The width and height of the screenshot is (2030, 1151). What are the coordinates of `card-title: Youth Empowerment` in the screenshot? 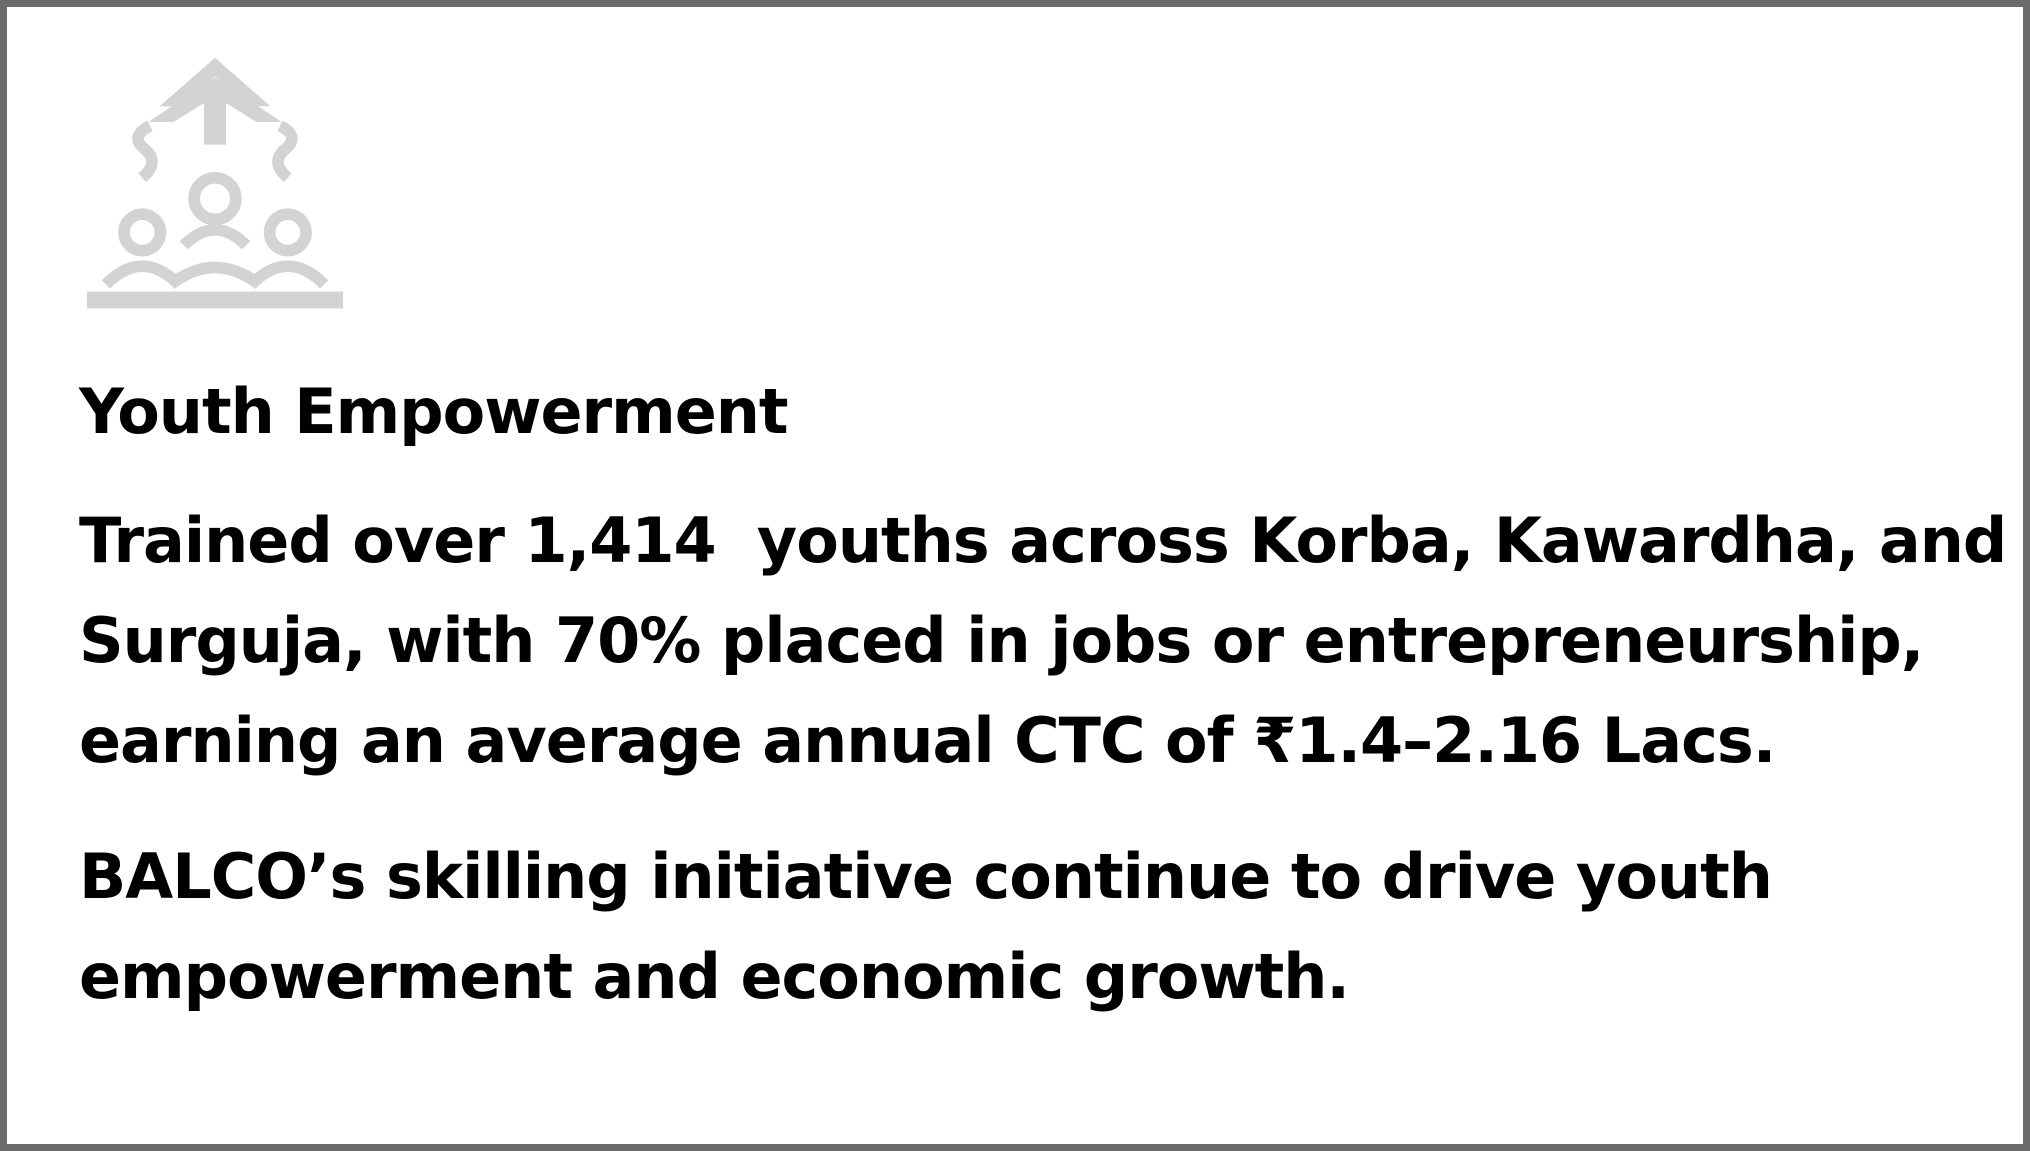 It's located at (434, 411).